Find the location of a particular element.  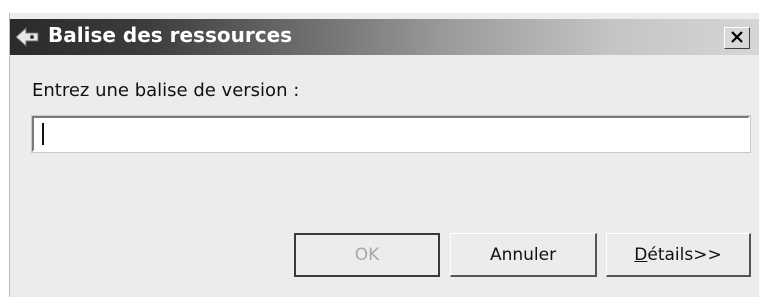

close-button is located at coordinates (737, 38).